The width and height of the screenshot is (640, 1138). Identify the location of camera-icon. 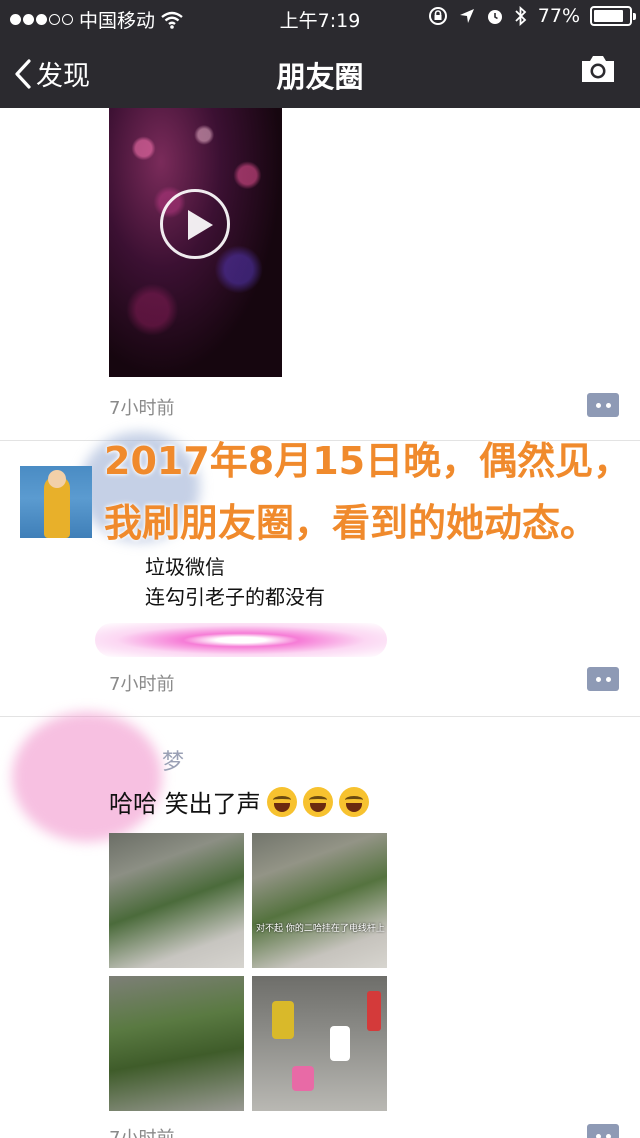
(598, 69).